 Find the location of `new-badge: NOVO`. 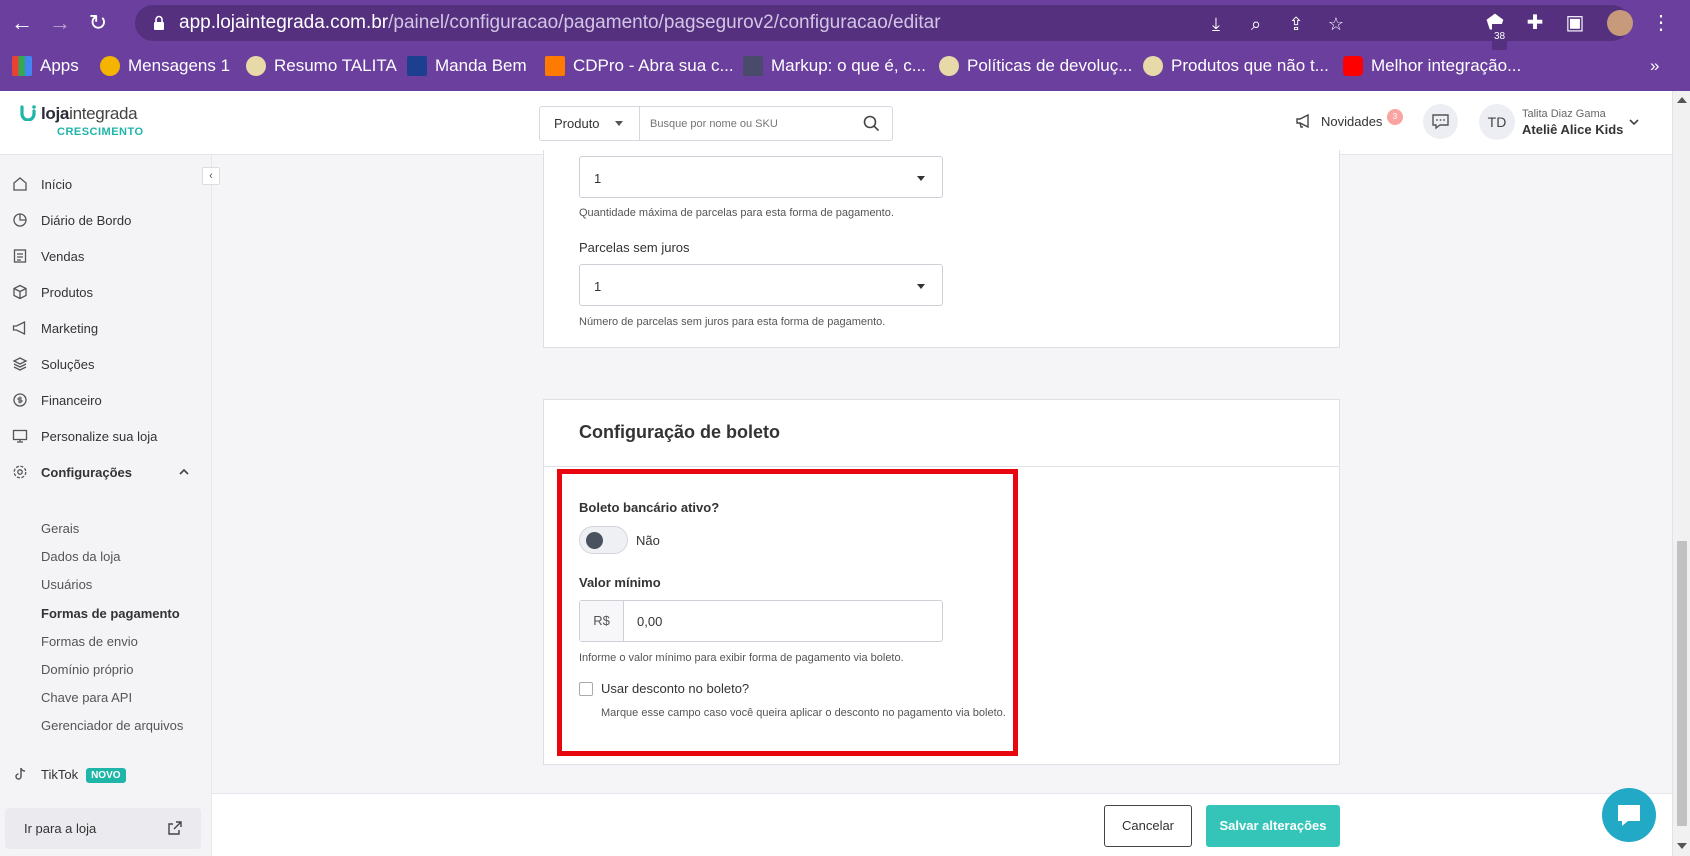

new-badge: NOVO is located at coordinates (106, 775).